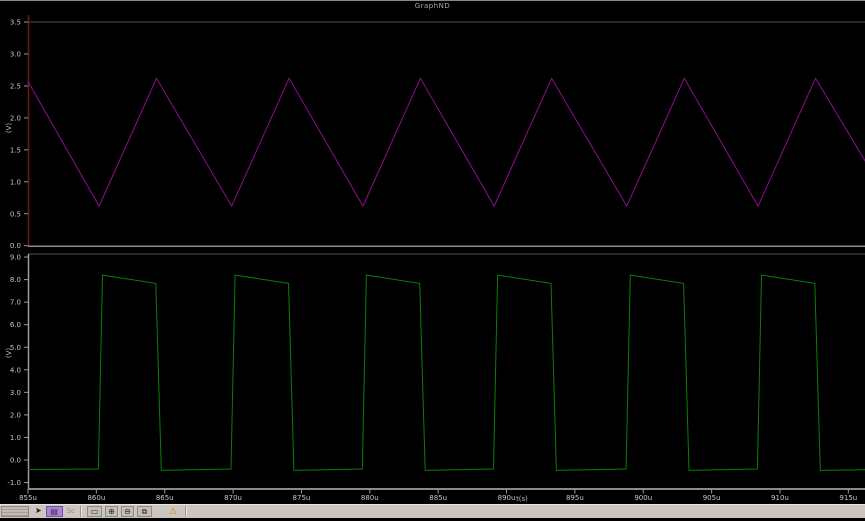  What do you see at coordinates (38, 511) in the screenshot?
I see `pointer-icon: ➤` at bounding box center [38, 511].